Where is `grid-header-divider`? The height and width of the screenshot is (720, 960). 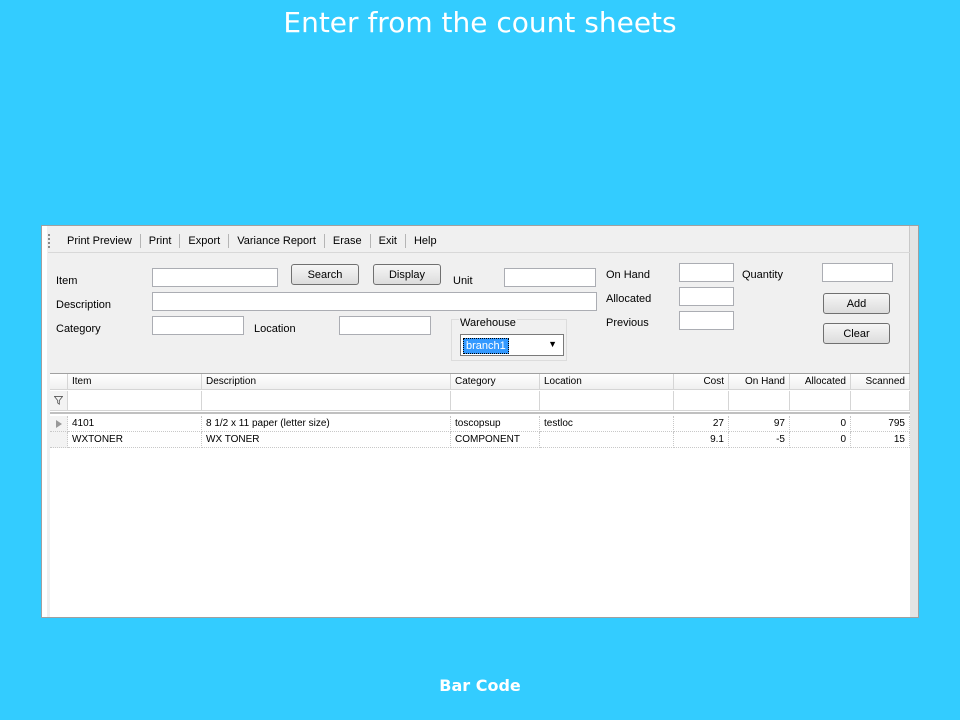
grid-header-divider is located at coordinates (480, 413).